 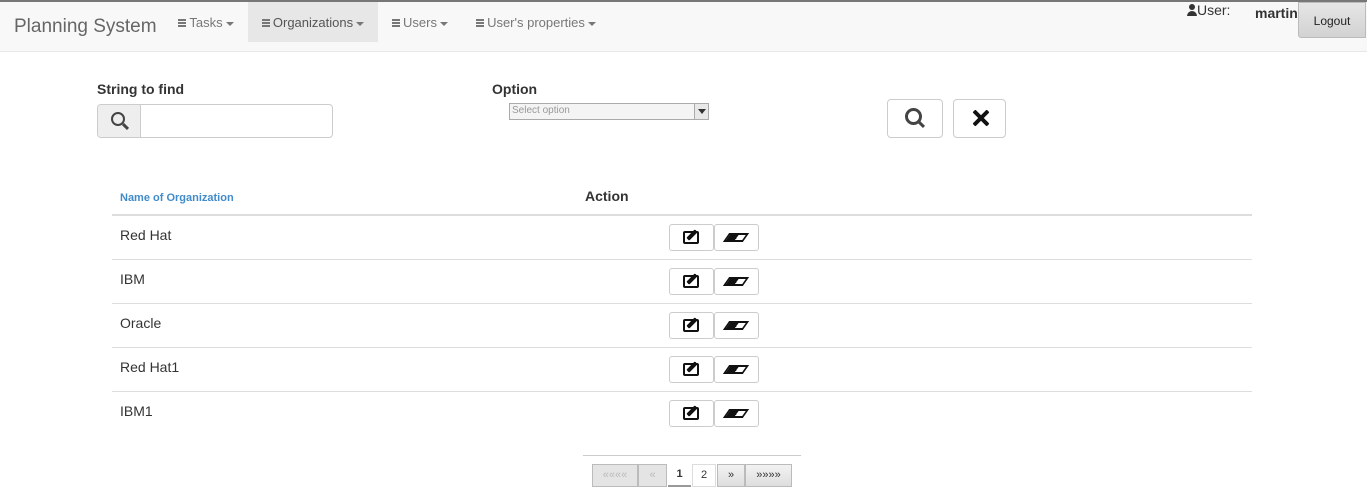 I want to click on search-input-group, so click(x=215, y=121).